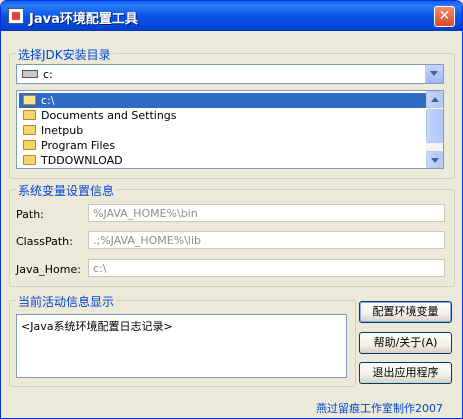 The height and width of the screenshot is (419, 463). I want to click on hard-drive-icon, so click(30, 74).